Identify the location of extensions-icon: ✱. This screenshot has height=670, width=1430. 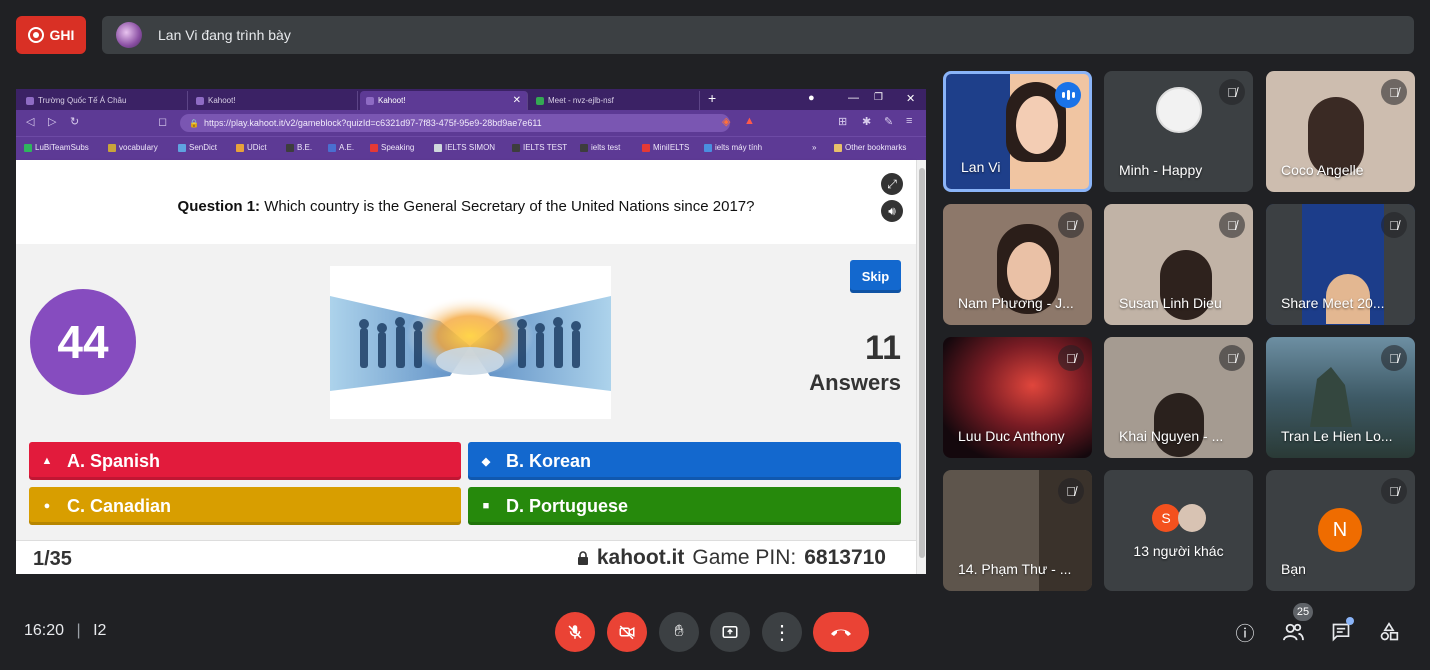
(866, 121).